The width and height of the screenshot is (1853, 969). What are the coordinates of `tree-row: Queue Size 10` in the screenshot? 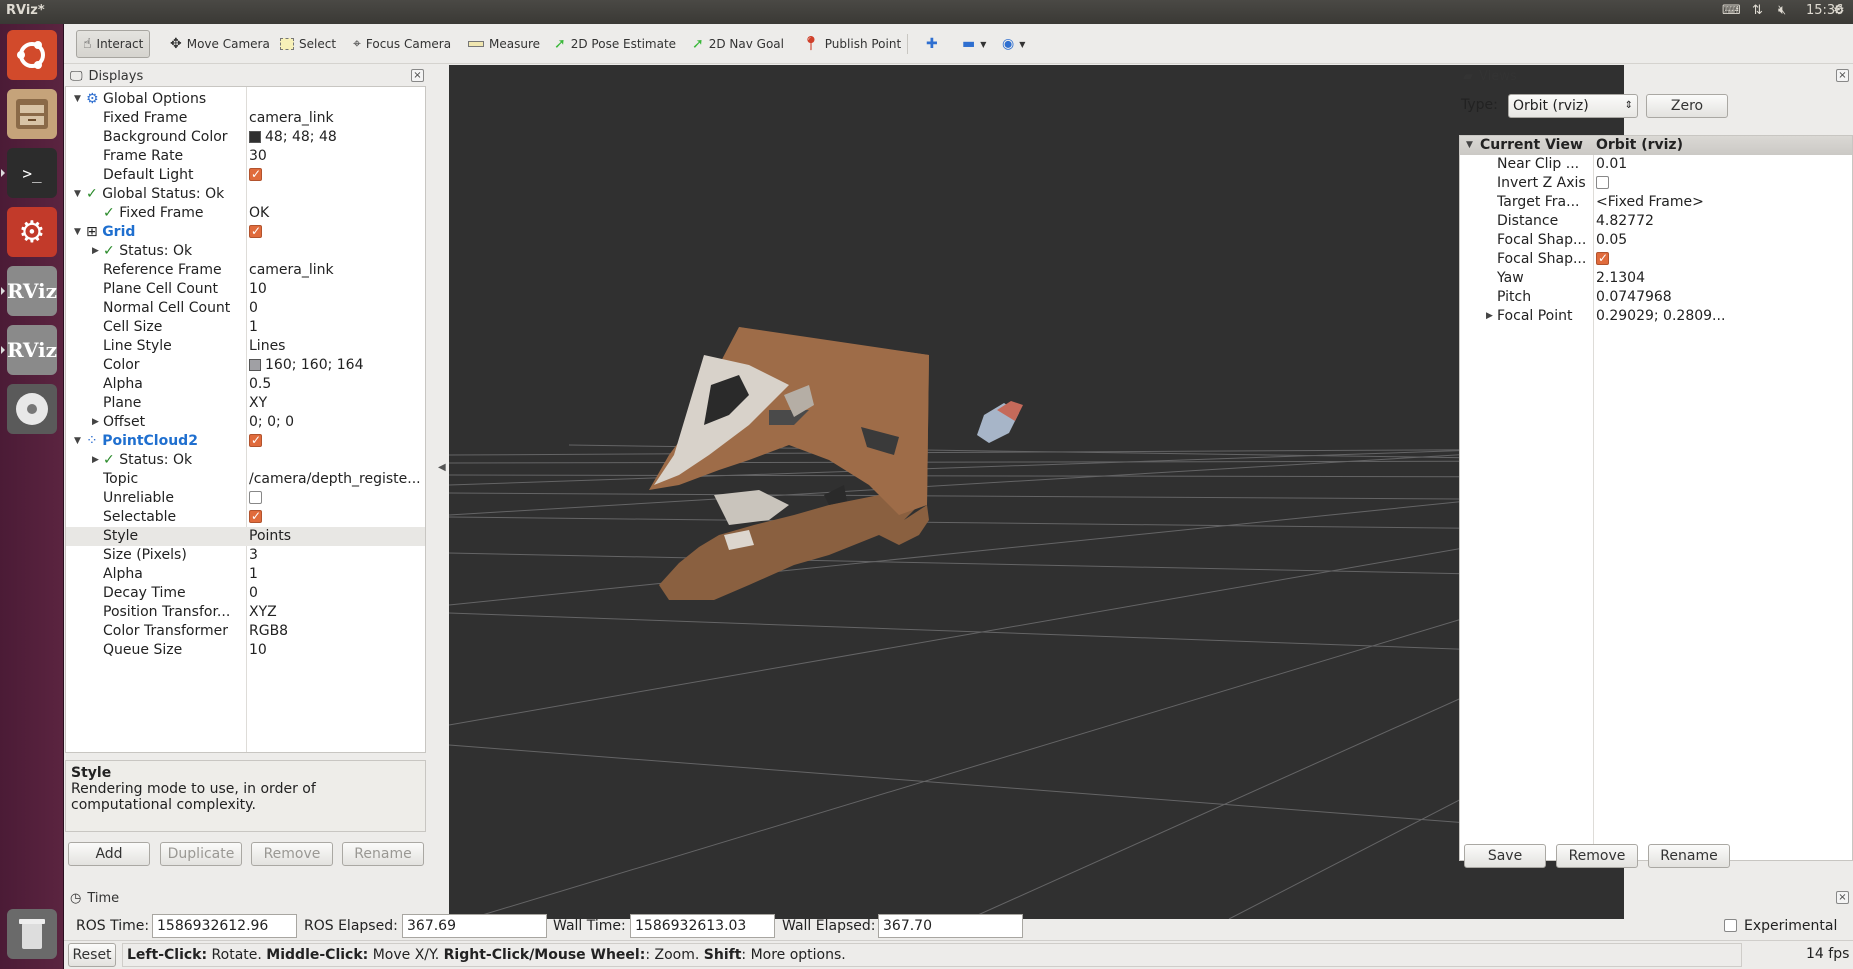 It's located at (245, 650).